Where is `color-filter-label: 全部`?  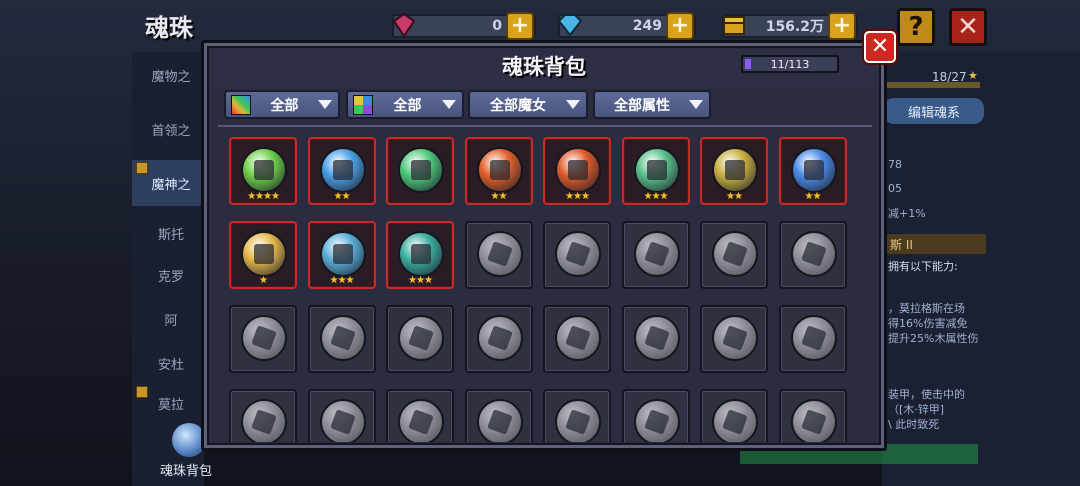
color-filter-label: 全部 is located at coordinates (284, 105).